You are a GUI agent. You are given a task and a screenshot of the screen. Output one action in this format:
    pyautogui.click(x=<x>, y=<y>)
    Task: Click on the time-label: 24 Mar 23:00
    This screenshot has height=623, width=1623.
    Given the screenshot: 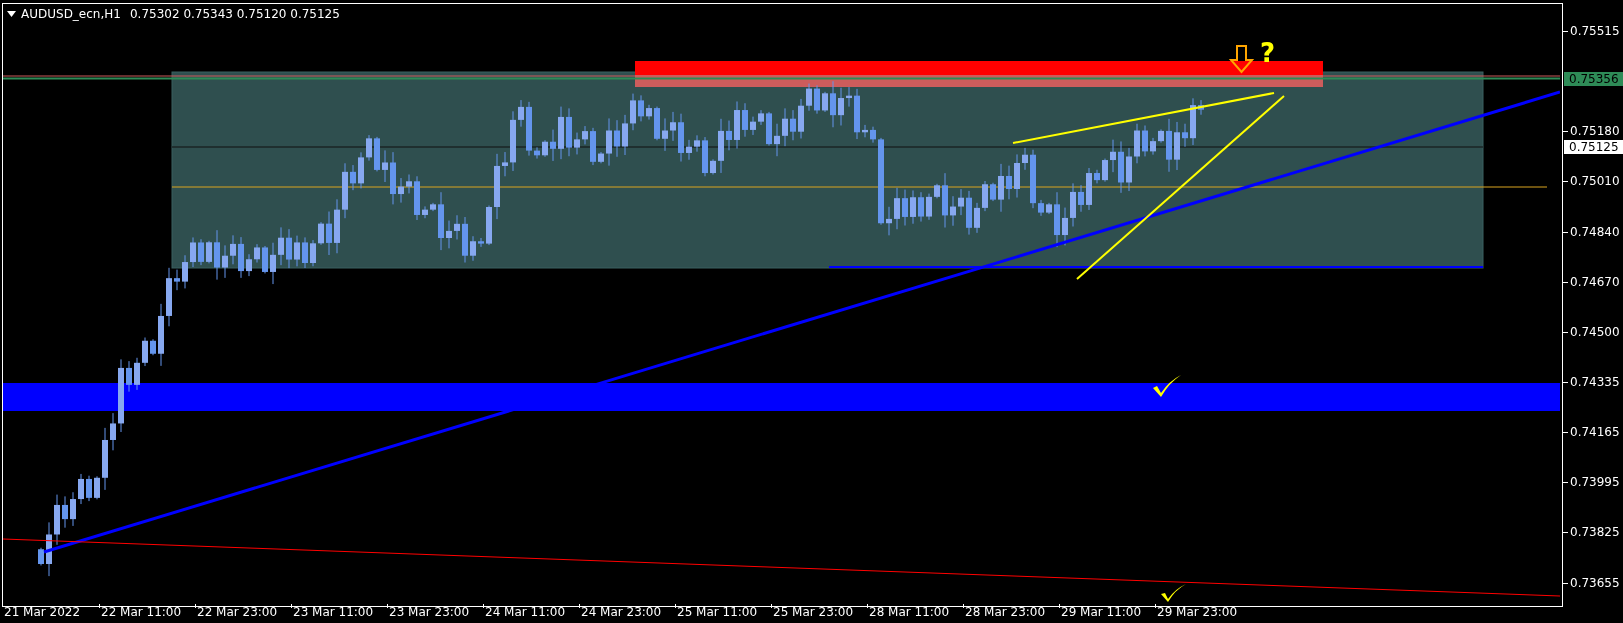 What is the action you would take?
    pyautogui.click(x=621, y=612)
    